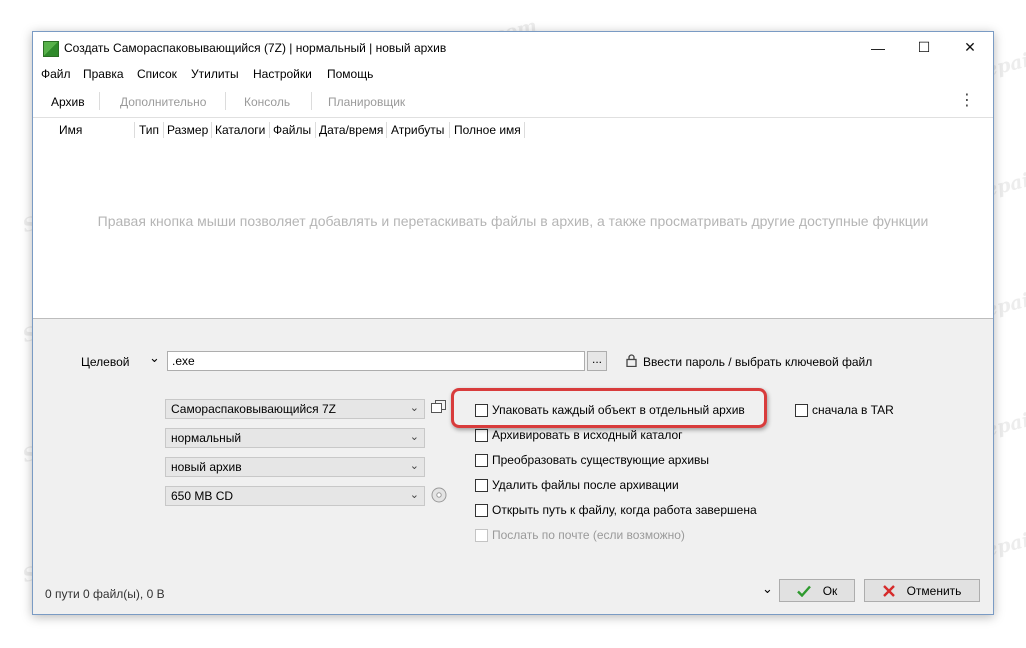 The width and height of the screenshot is (1026, 648). What do you see at coordinates (282, 74) in the screenshot?
I see `menu-settings: Настройки` at bounding box center [282, 74].